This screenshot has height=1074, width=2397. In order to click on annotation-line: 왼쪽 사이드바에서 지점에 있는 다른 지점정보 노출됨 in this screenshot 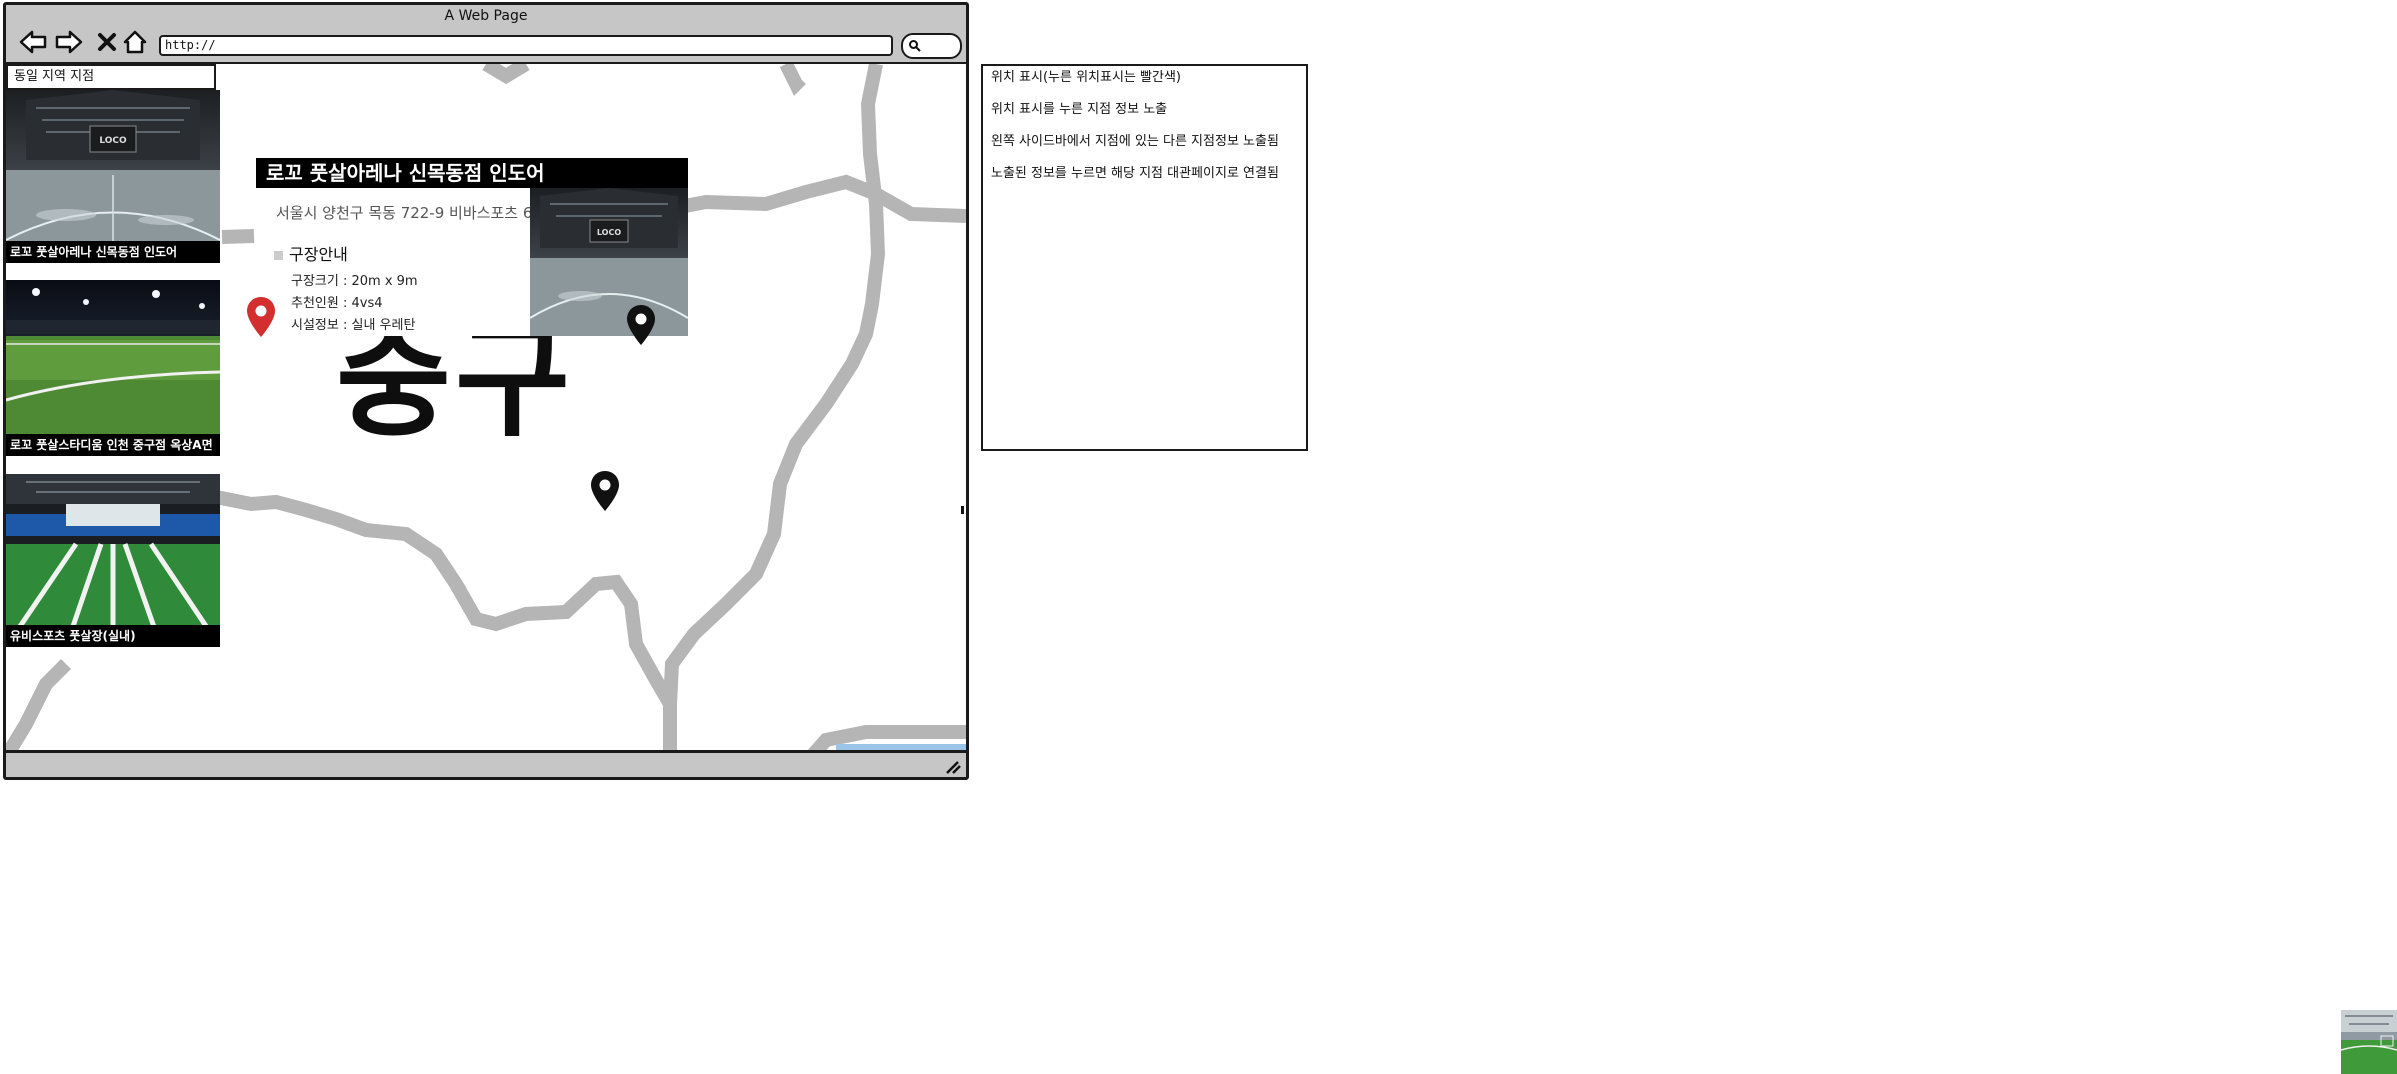, I will do `click(1135, 141)`.